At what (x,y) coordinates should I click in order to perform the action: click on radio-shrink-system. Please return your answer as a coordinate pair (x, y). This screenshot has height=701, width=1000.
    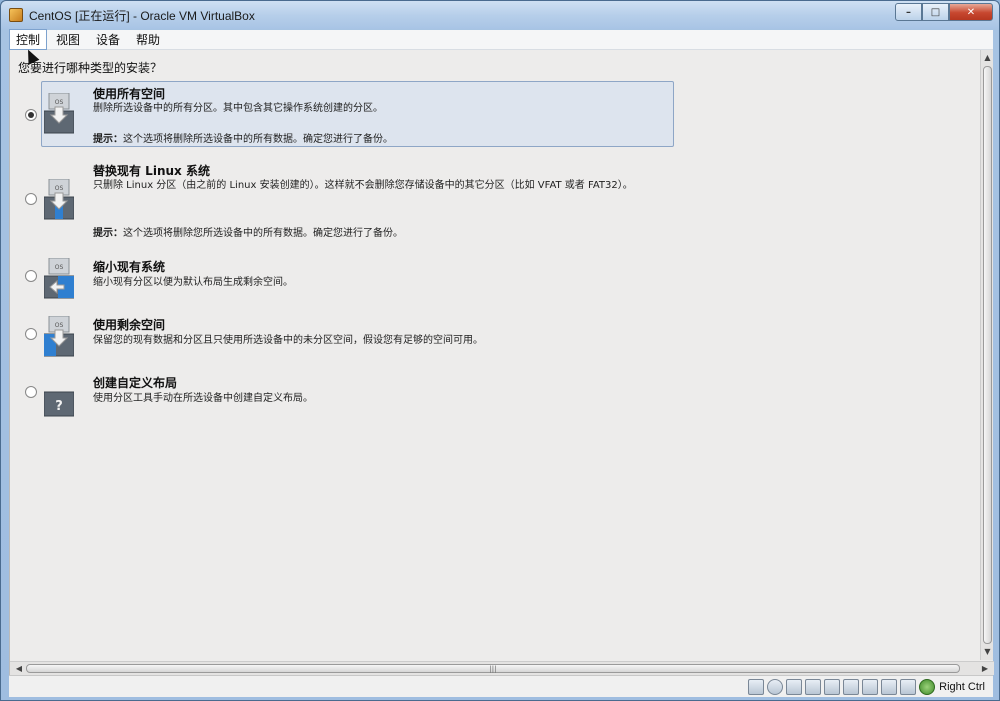
    Looking at the image, I should click on (31, 276).